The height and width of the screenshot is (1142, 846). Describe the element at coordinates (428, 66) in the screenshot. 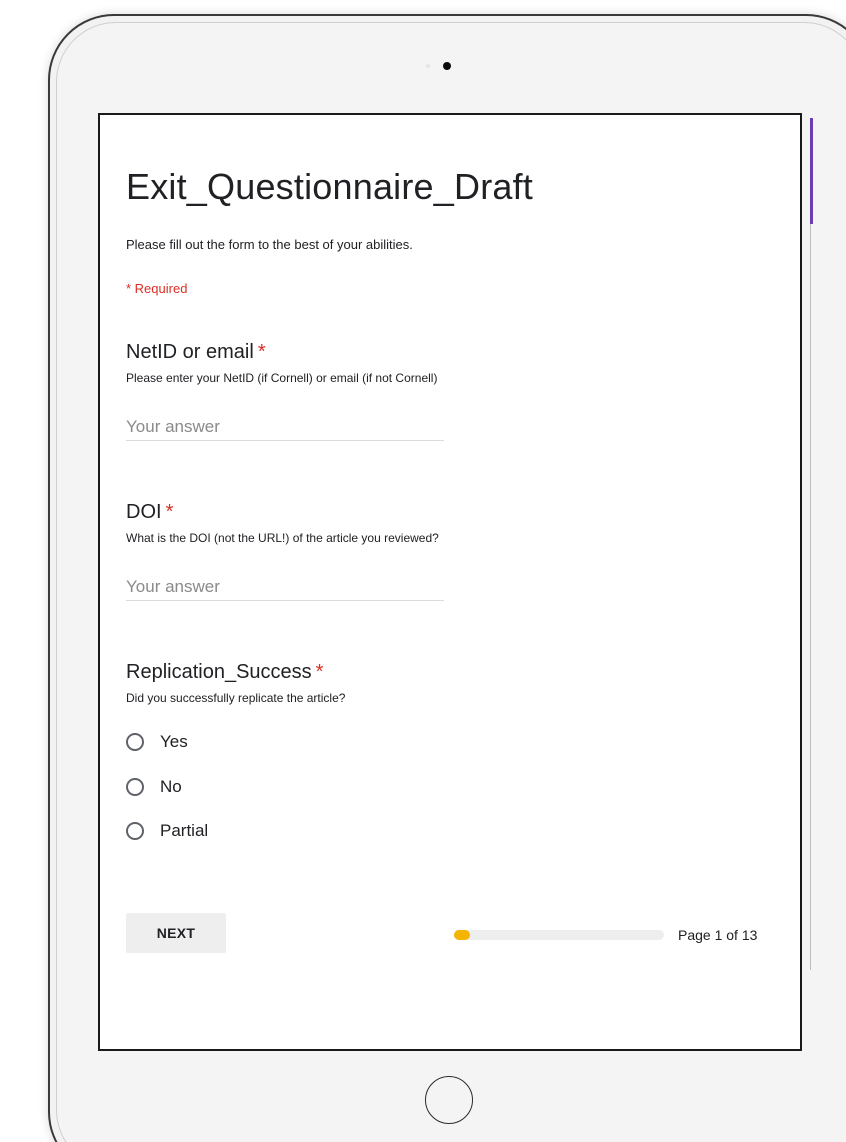

I see `sensor-icon` at that location.